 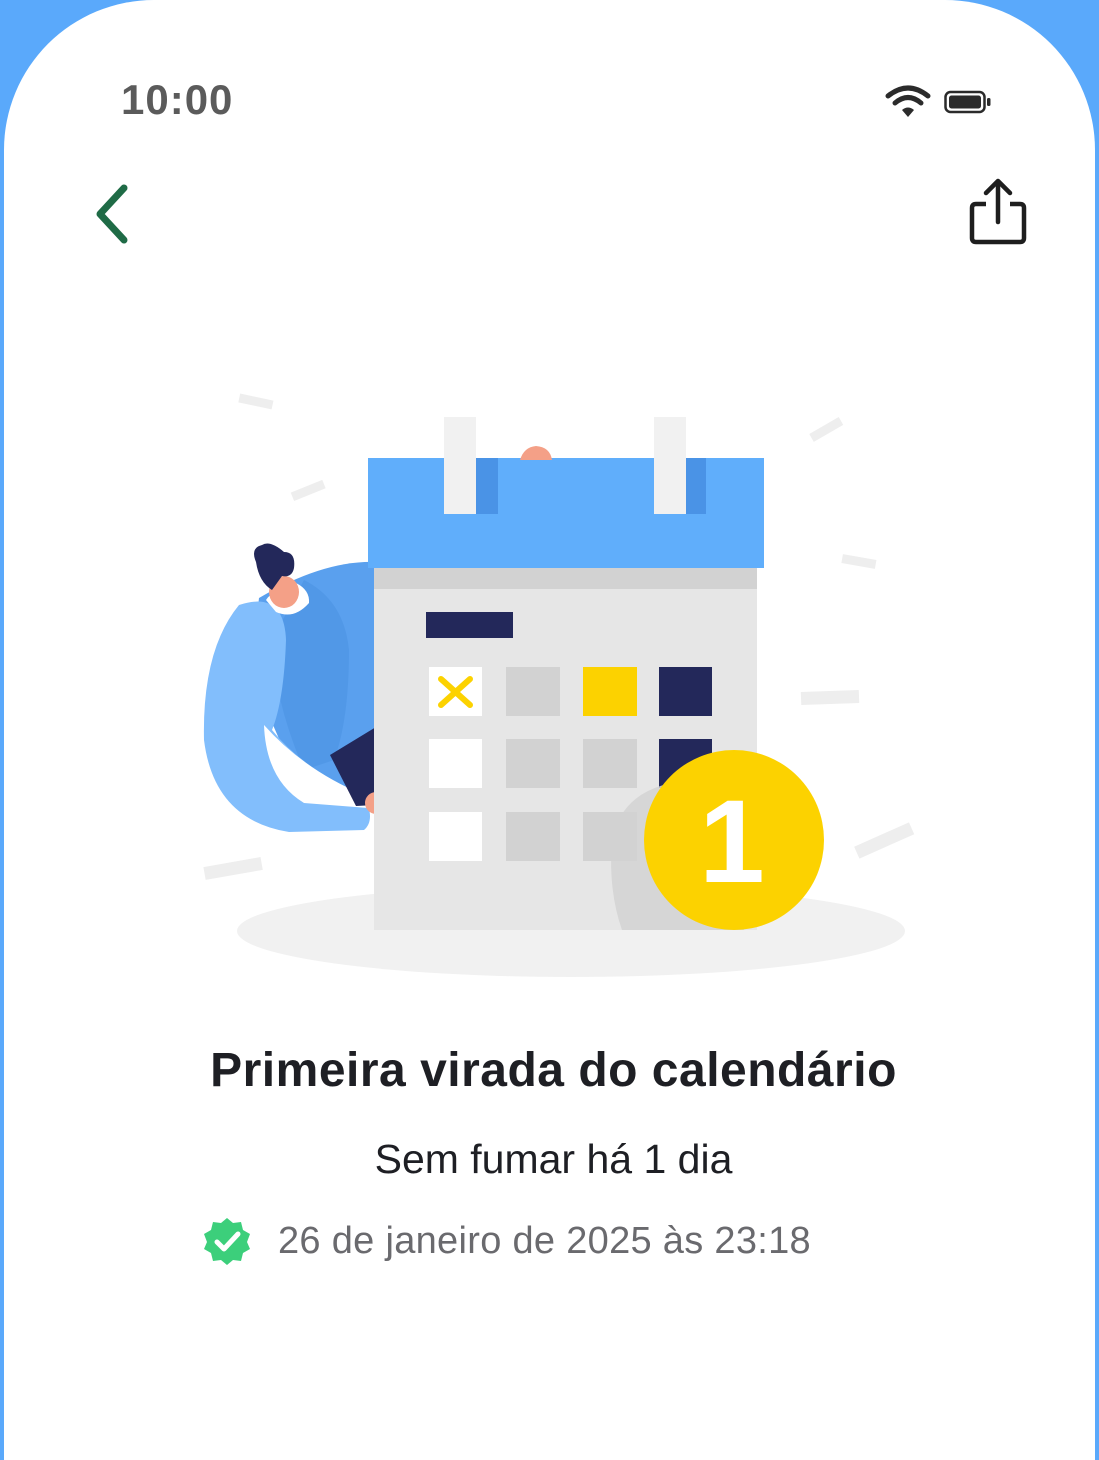 I want to click on wifi-icon, so click(x=908, y=101).